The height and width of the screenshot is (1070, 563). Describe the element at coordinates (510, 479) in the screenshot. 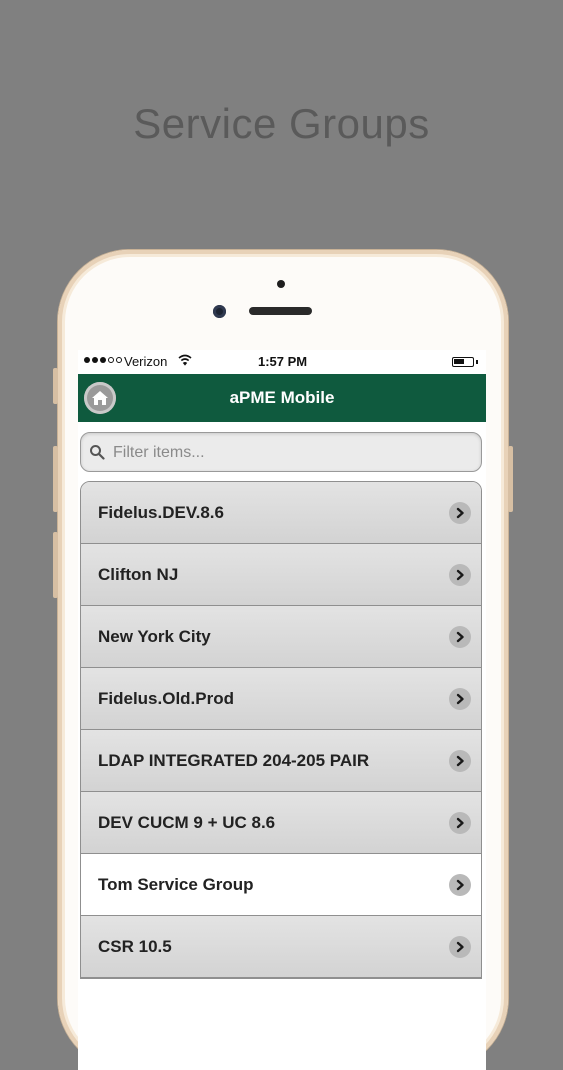

I see `power-button` at that location.